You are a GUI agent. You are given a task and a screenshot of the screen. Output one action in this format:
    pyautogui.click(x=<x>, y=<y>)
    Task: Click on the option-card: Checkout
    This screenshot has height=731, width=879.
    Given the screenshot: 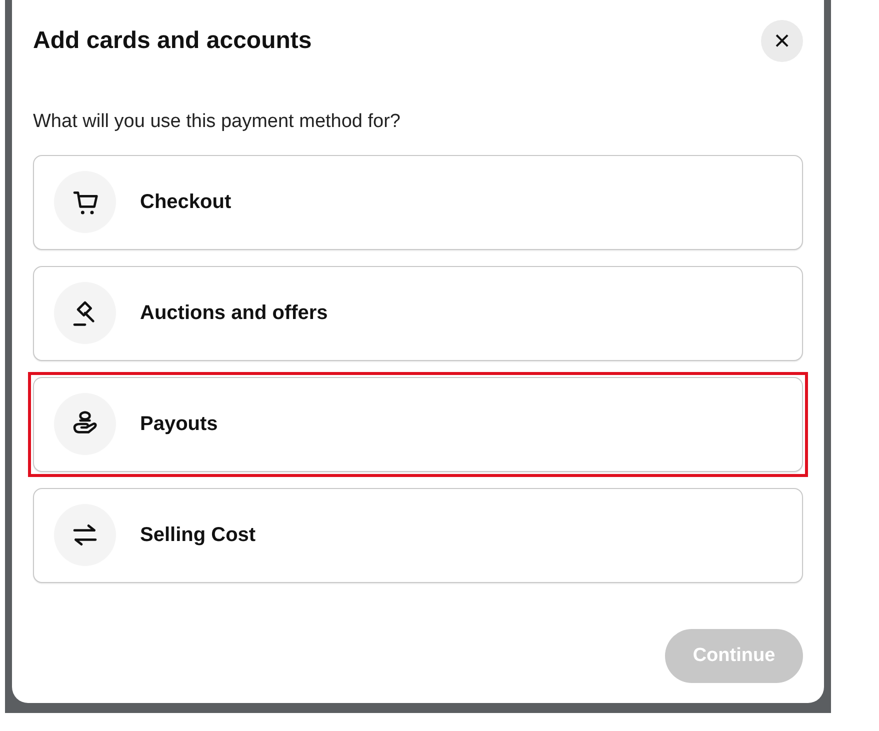 What is the action you would take?
    pyautogui.click(x=418, y=202)
    